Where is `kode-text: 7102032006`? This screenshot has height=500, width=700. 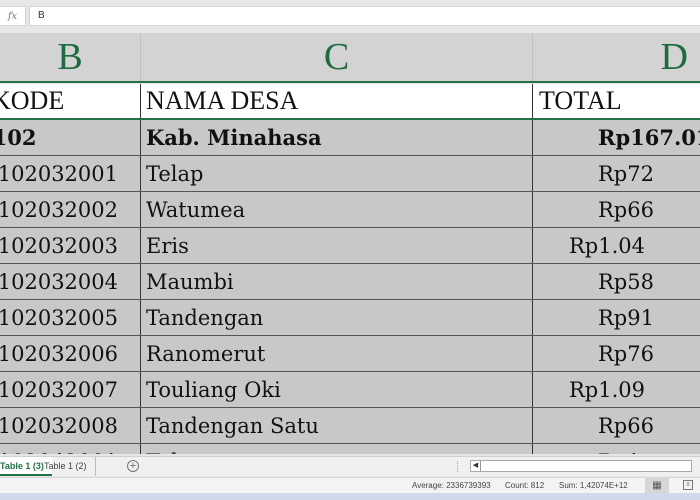 kode-text: 7102032006 is located at coordinates (59, 353).